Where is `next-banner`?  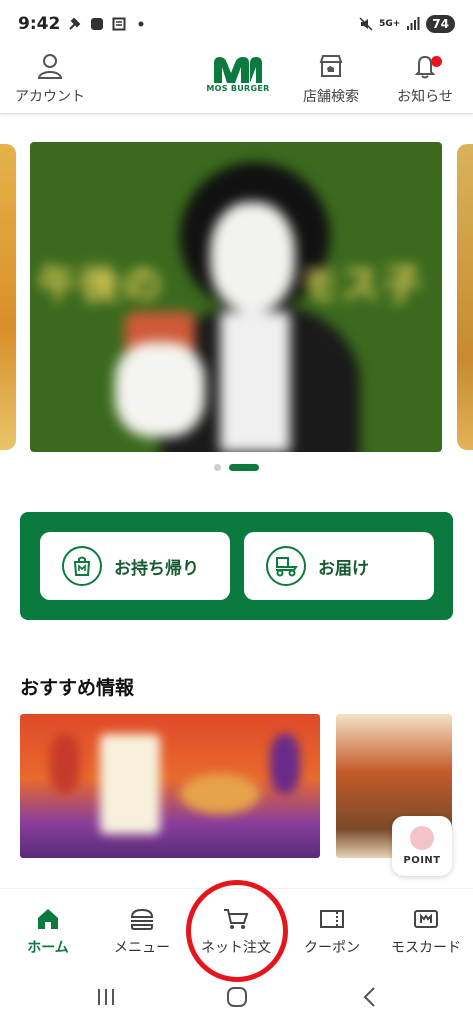 next-banner is located at coordinates (465, 297).